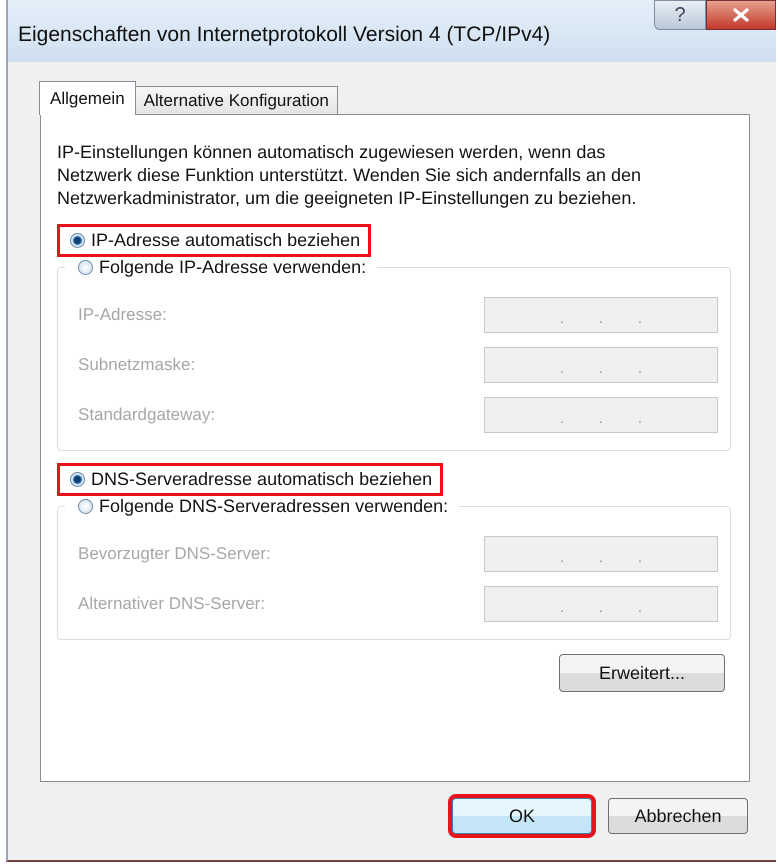 The width and height of the screenshot is (778, 866). I want to click on window-title: Eigenschaften von Internetprotokoll Version 4 (TCP/IPv4), so click(284, 35).